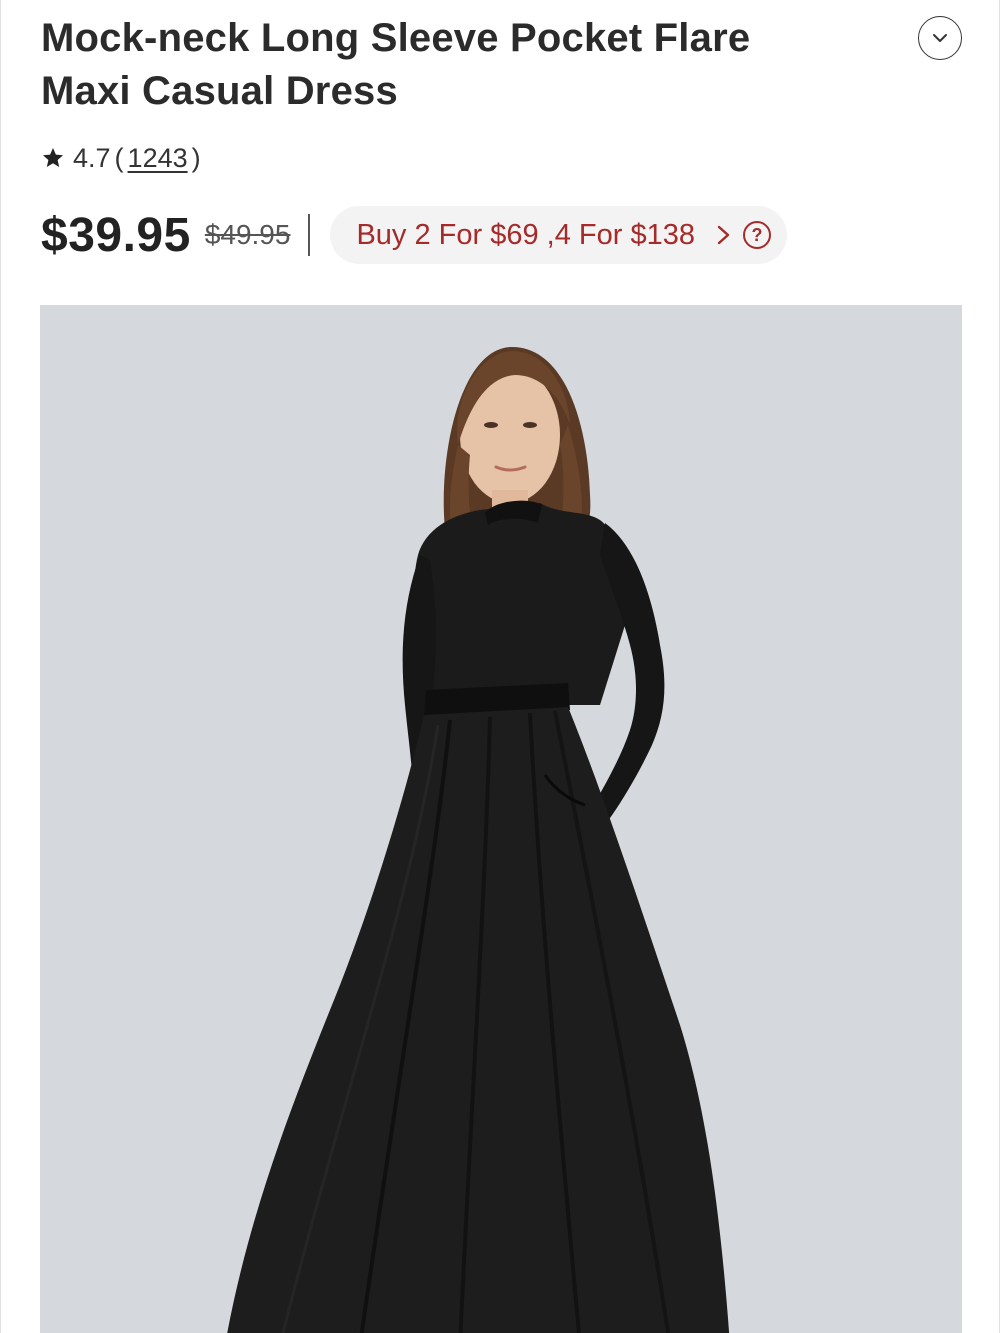 The width and height of the screenshot is (1000, 1333). I want to click on rating-value: 4.7, so click(92, 157).